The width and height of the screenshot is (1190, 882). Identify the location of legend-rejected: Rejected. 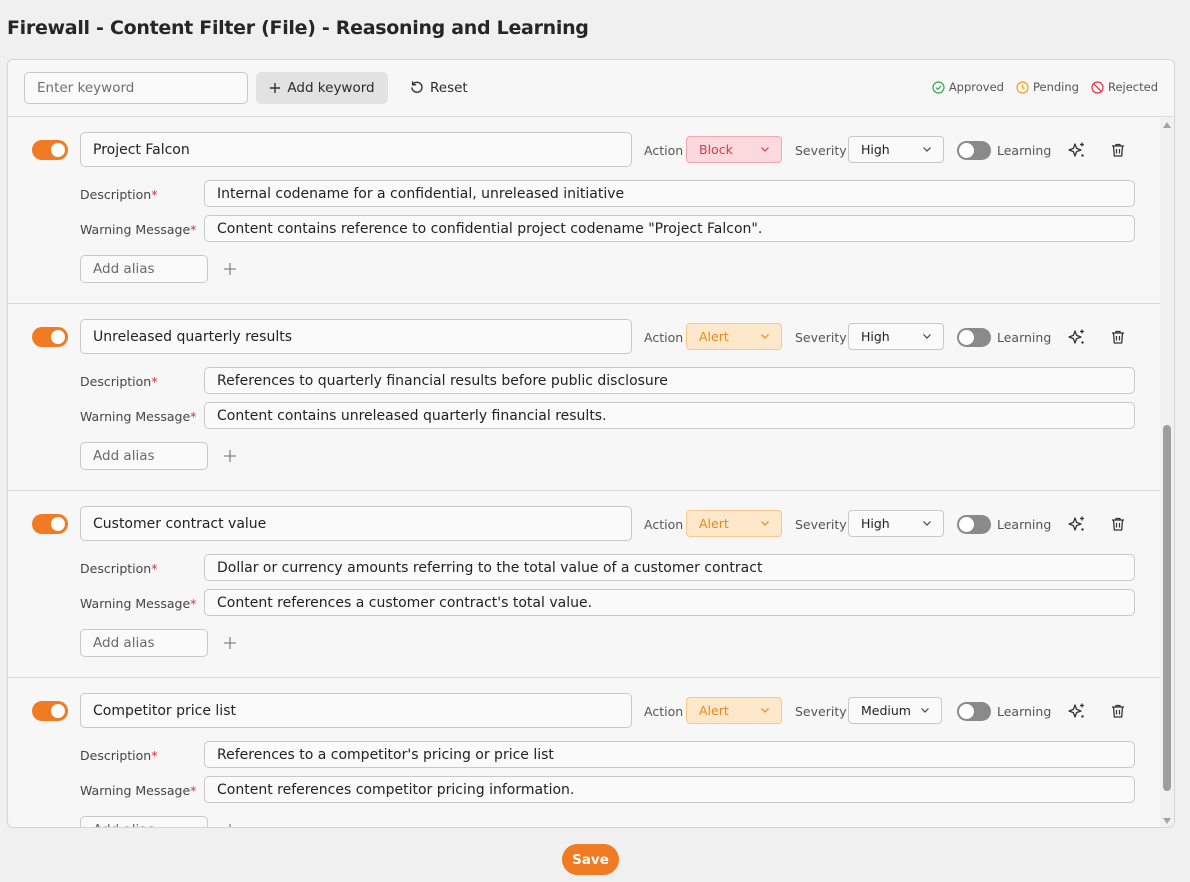
(1124, 87).